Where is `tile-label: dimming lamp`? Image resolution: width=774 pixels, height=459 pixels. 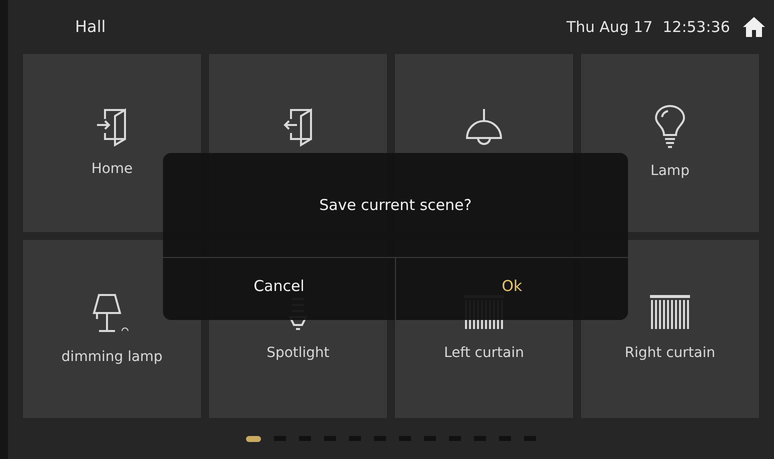
tile-label: dimming lamp is located at coordinates (112, 357).